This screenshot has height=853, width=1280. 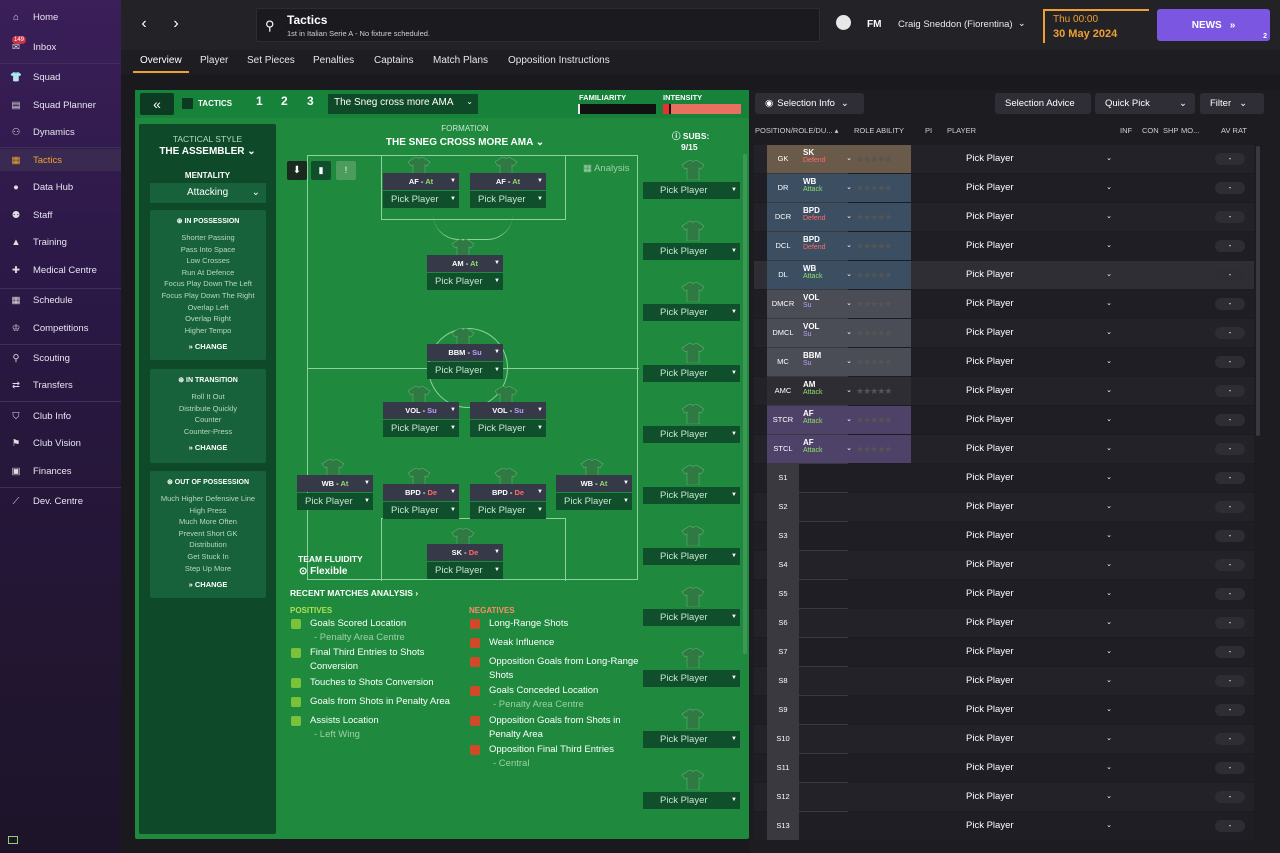 What do you see at coordinates (208, 584) in the screenshot?
I see `out-of-possession-change-button: » CHANGE` at bounding box center [208, 584].